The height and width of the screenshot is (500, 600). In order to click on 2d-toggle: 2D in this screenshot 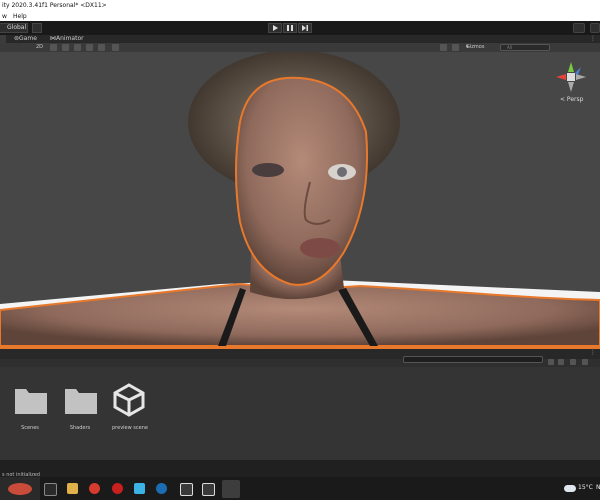, I will do `click(39, 47)`.